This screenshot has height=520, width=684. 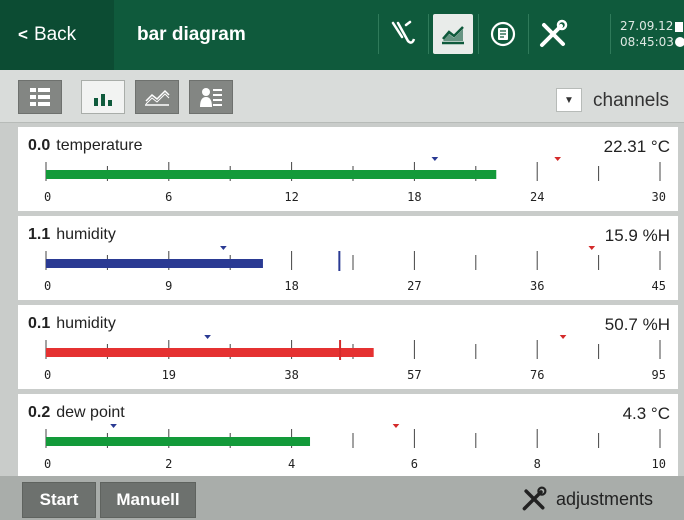 I want to click on tick-label: 2, so click(x=168, y=464).